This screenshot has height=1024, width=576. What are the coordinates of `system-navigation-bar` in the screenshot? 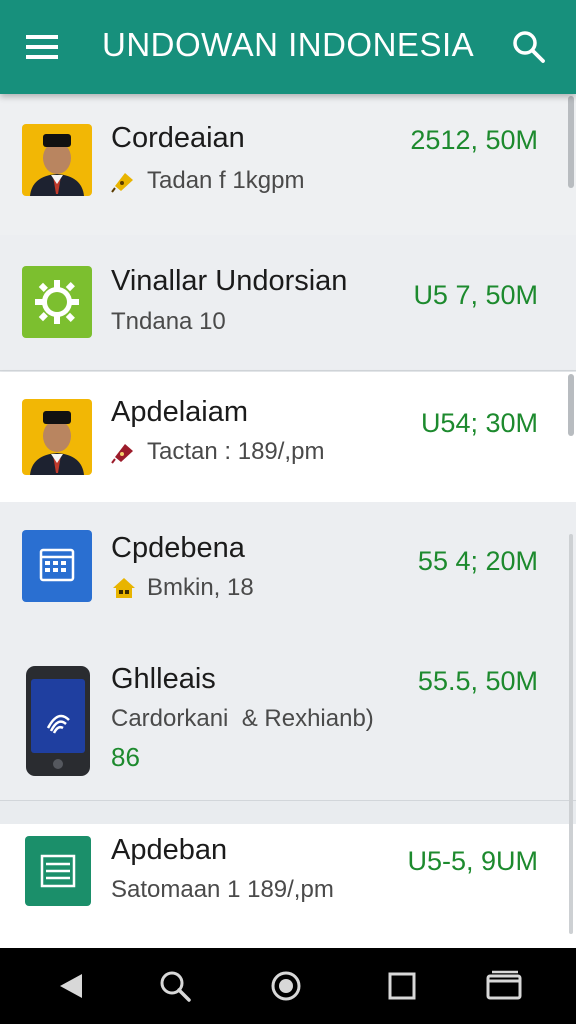 It's located at (288, 986).